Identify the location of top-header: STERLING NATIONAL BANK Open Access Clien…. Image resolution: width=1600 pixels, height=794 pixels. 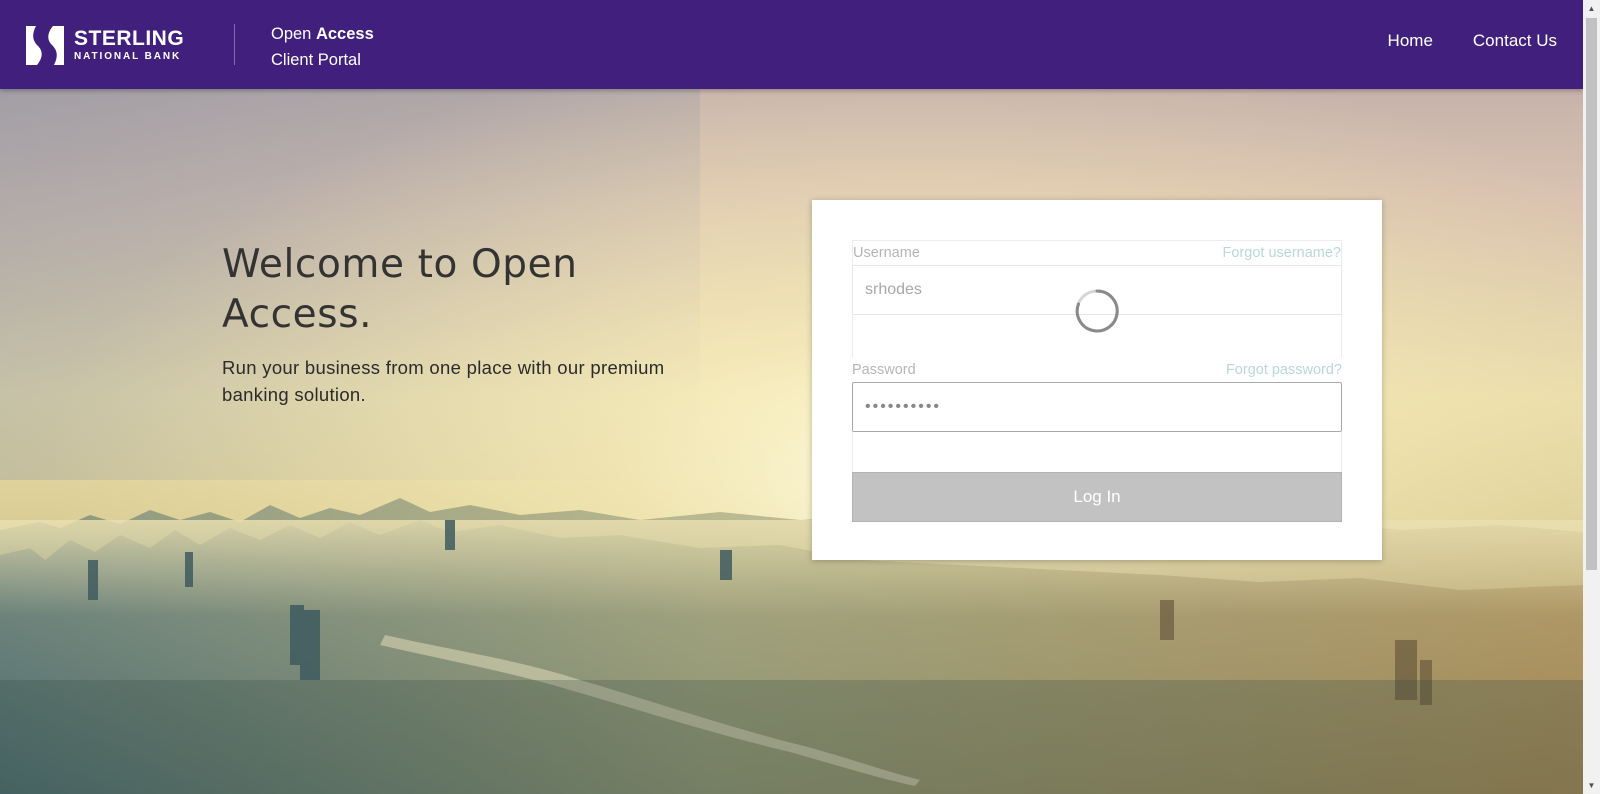
(791, 44).